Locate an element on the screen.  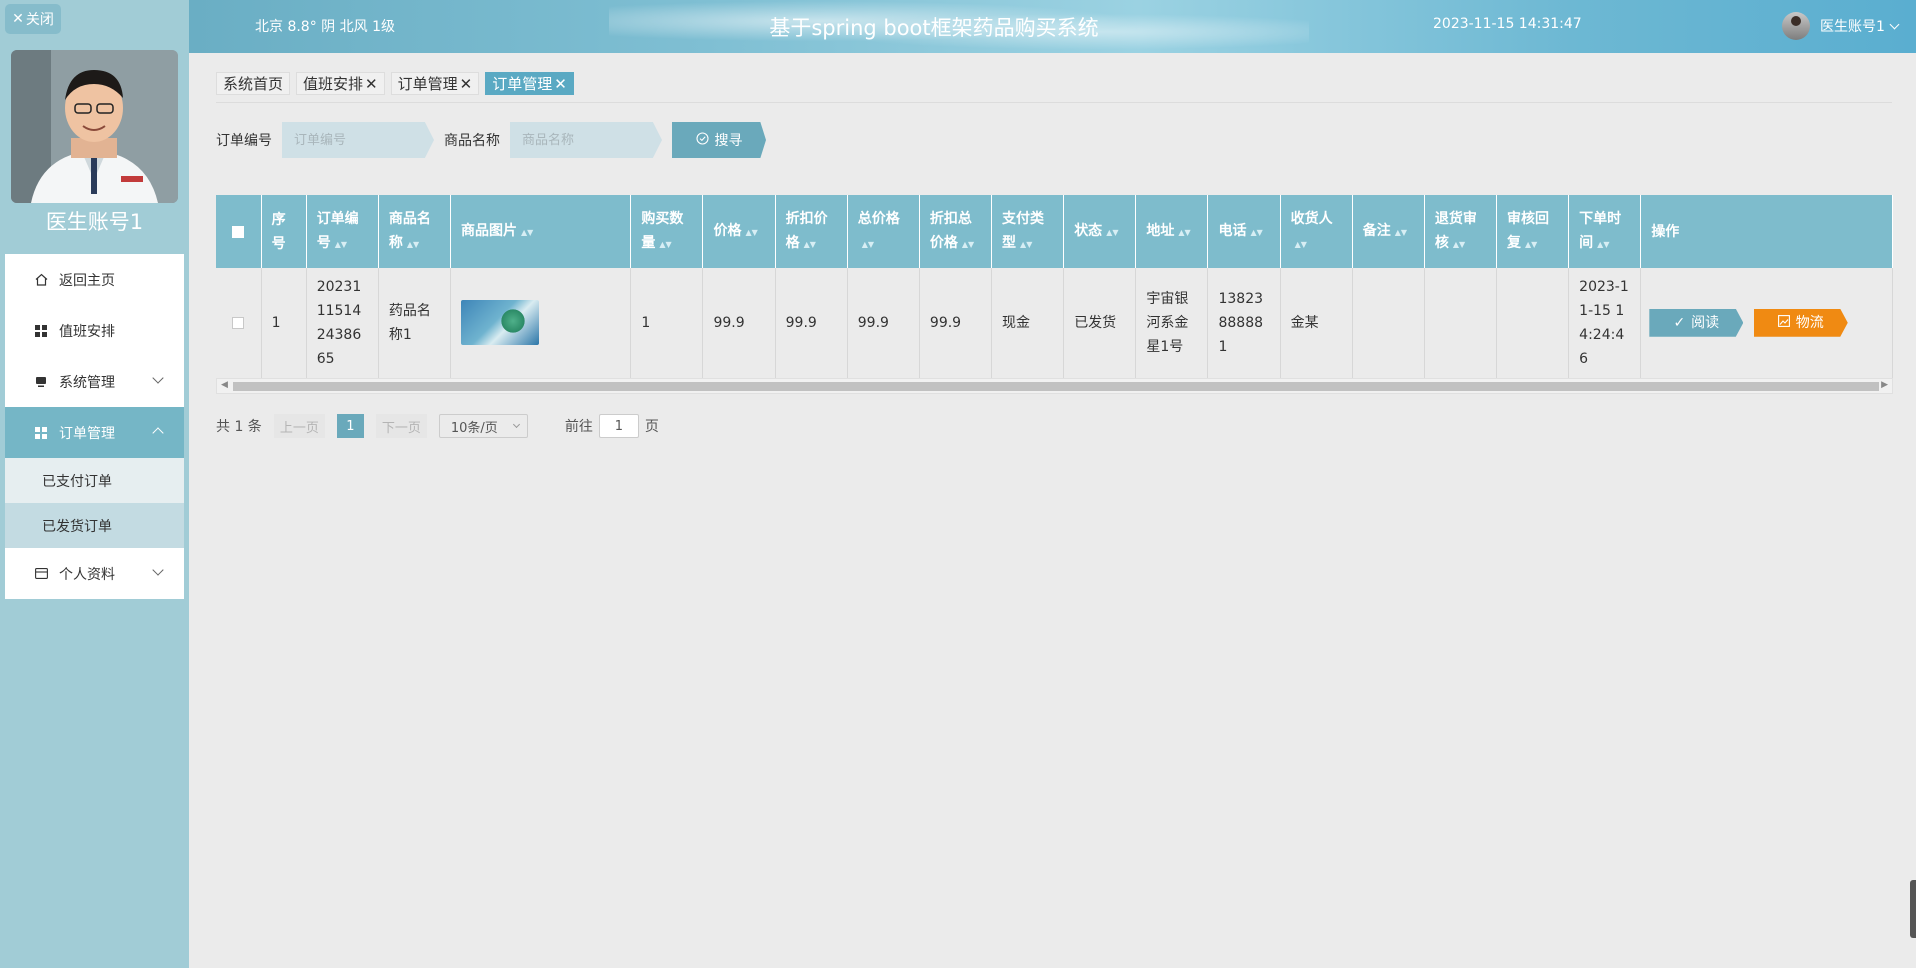
row-select-cell is located at coordinates (239, 323).